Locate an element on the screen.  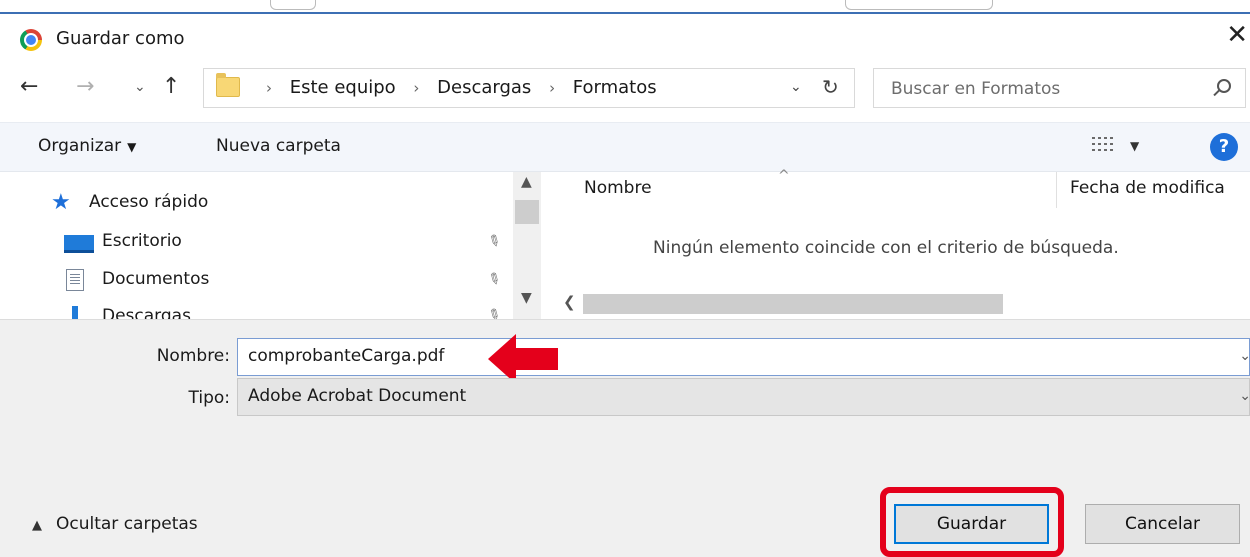
save-button: Guardar is located at coordinates (971, 524).